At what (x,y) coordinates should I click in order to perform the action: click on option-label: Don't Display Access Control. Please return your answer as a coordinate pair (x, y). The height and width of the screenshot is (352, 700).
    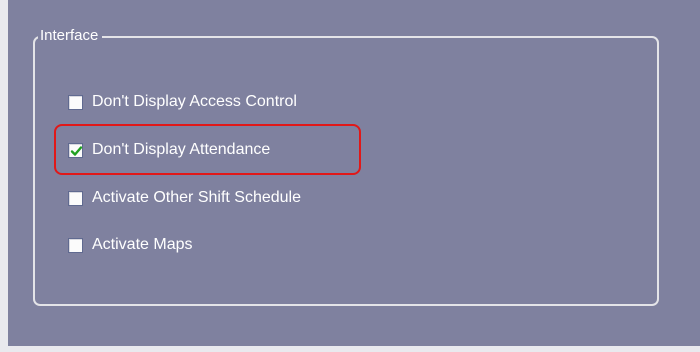
    Looking at the image, I should click on (194, 101).